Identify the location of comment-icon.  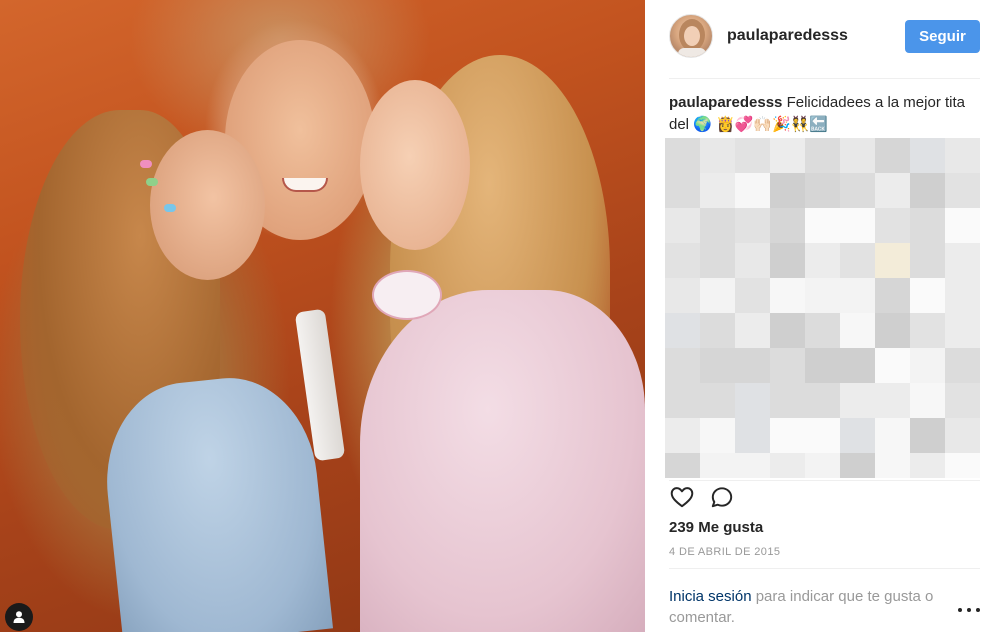
(722, 497).